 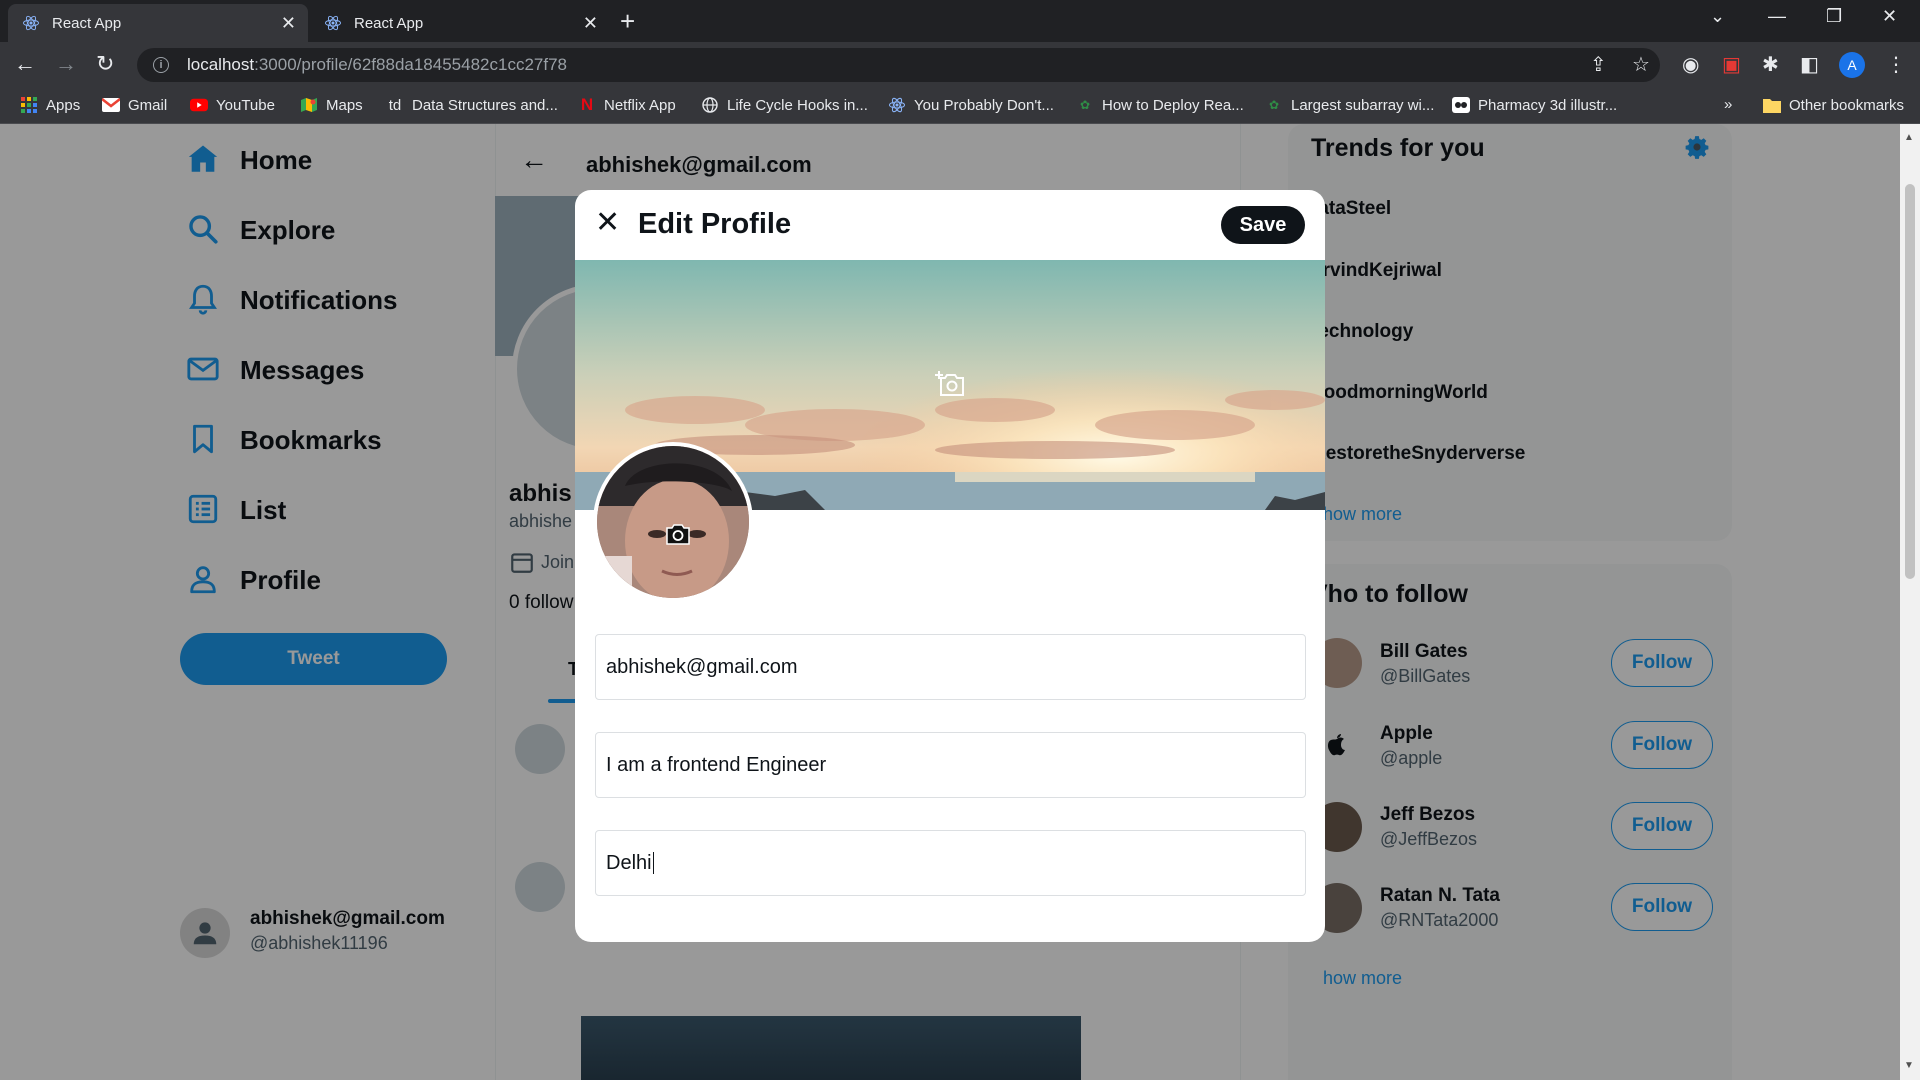 I want to click on scroll-up-arrow-icon: ▲, so click(x=1909, y=137).